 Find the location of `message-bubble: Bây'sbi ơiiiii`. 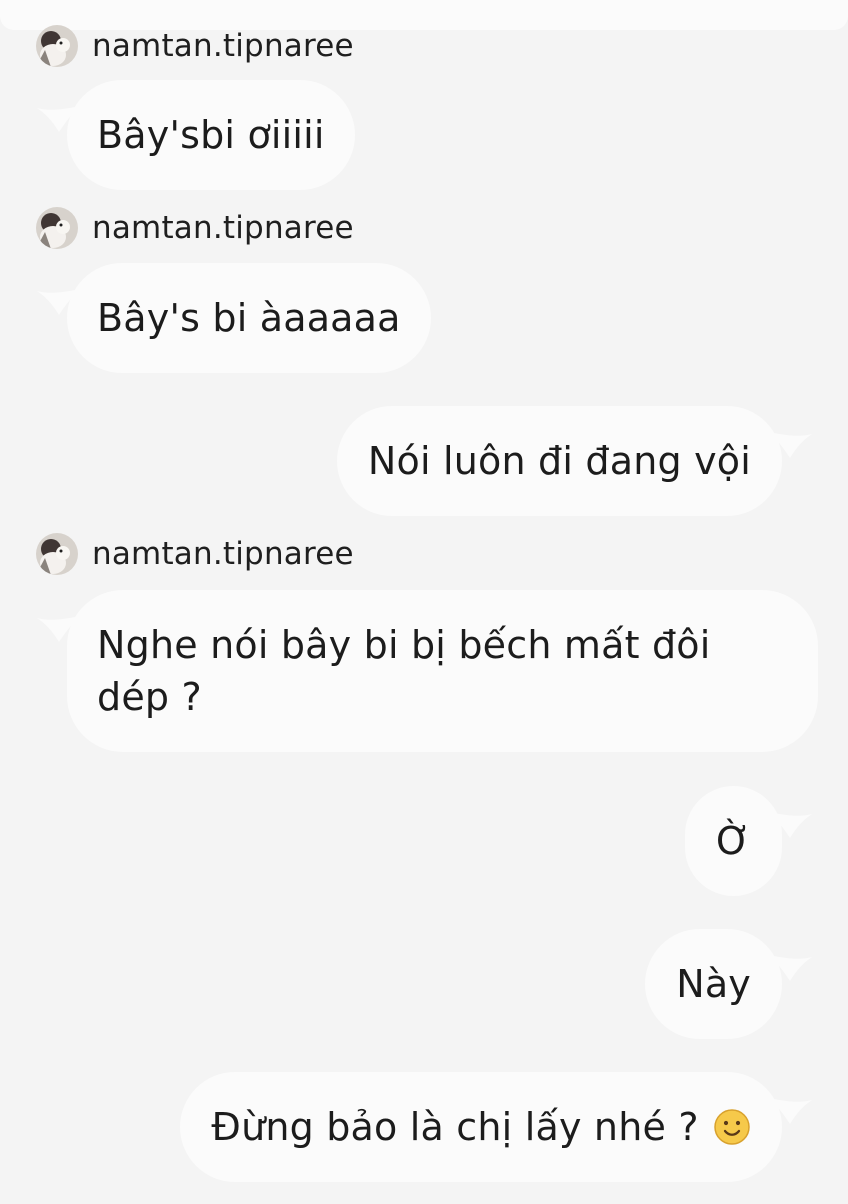

message-bubble: Bây'sbi ơiiiii is located at coordinates (196, 135).